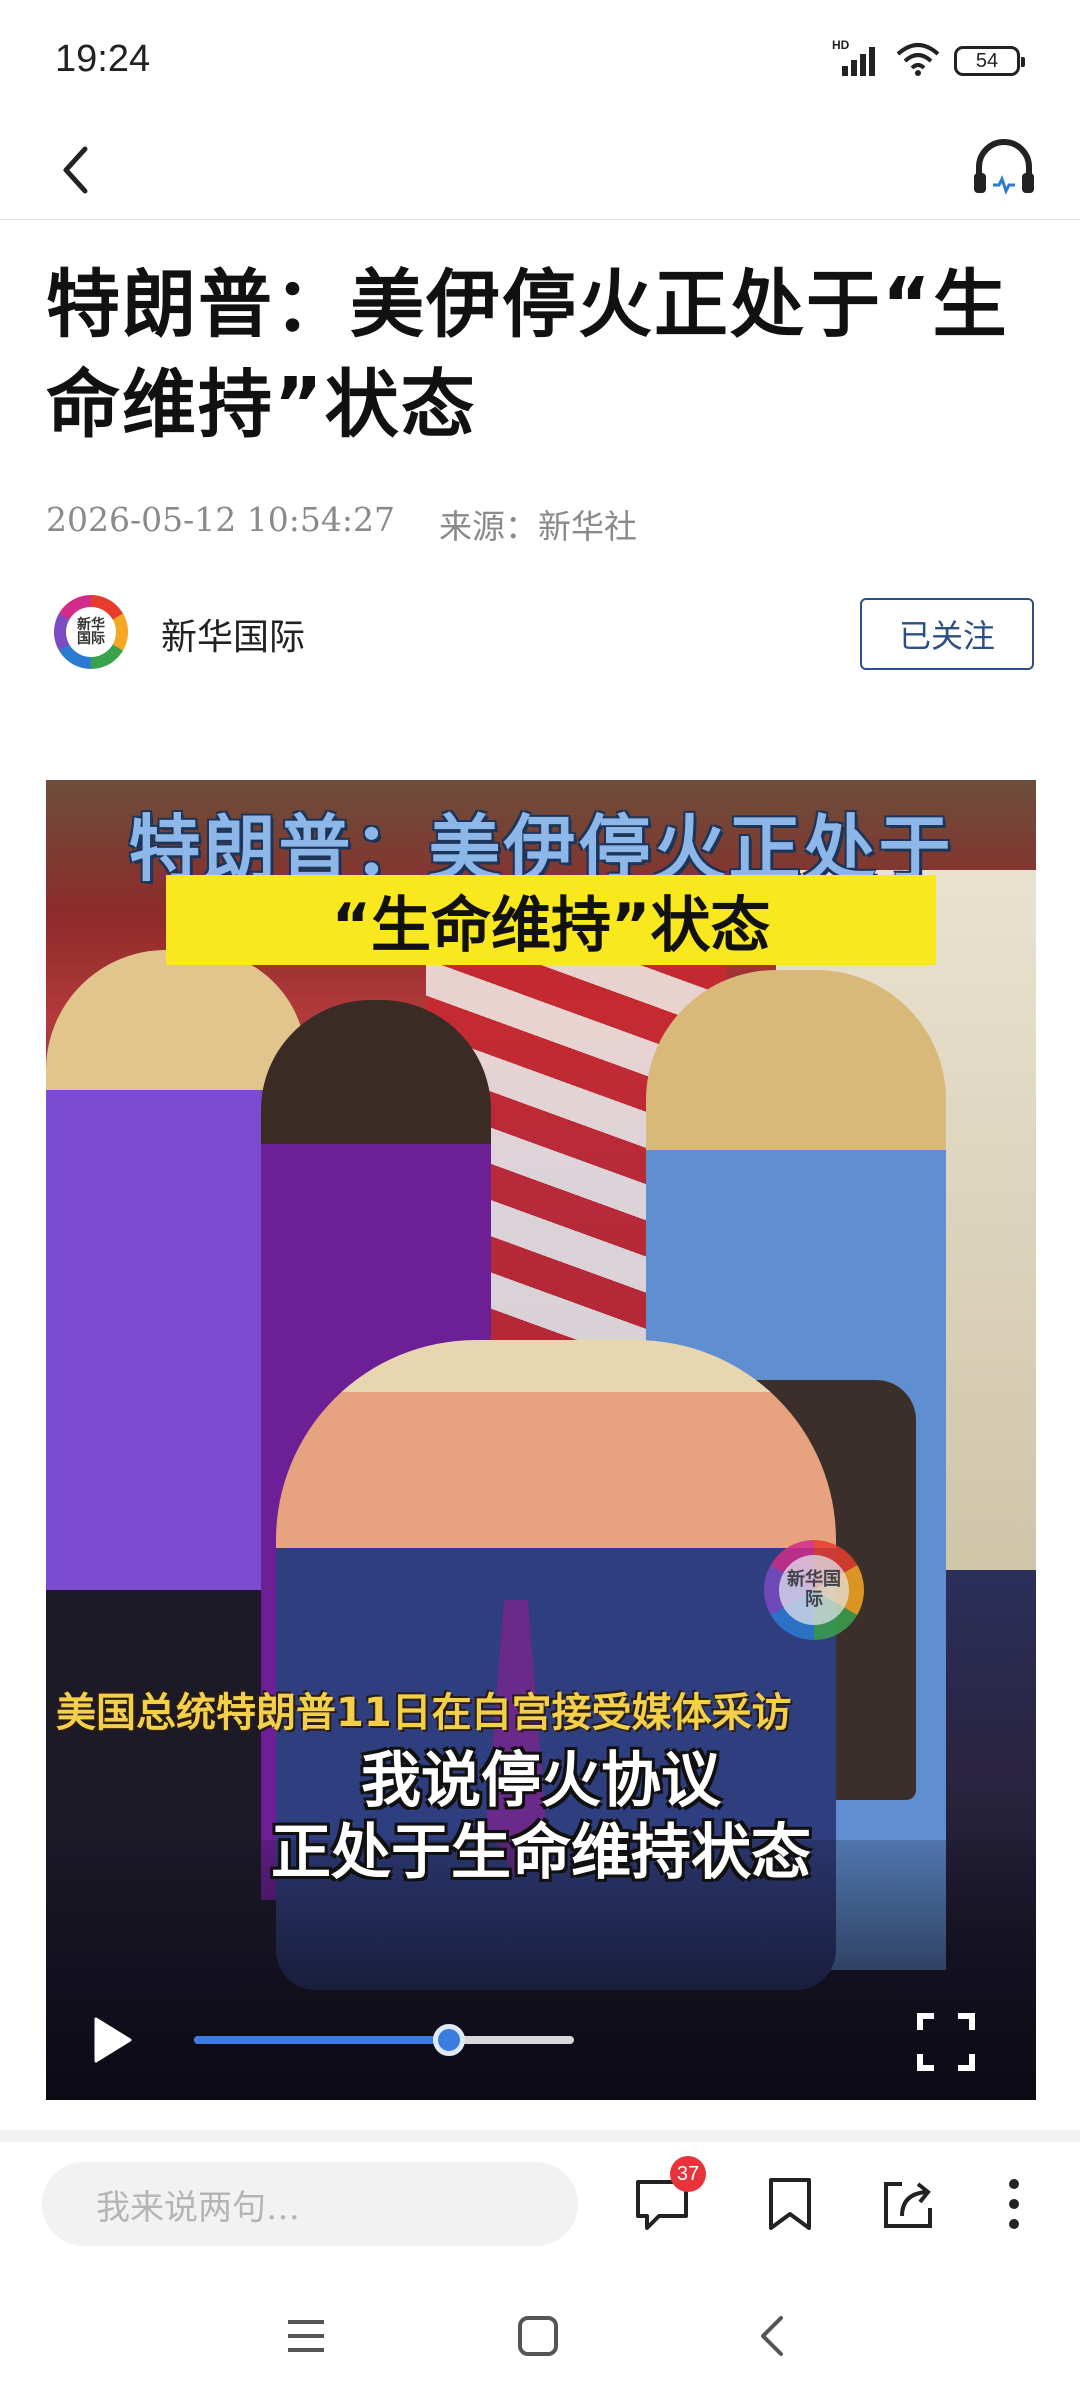  What do you see at coordinates (946, 2042) in the screenshot?
I see `fullscreen-icon` at bounding box center [946, 2042].